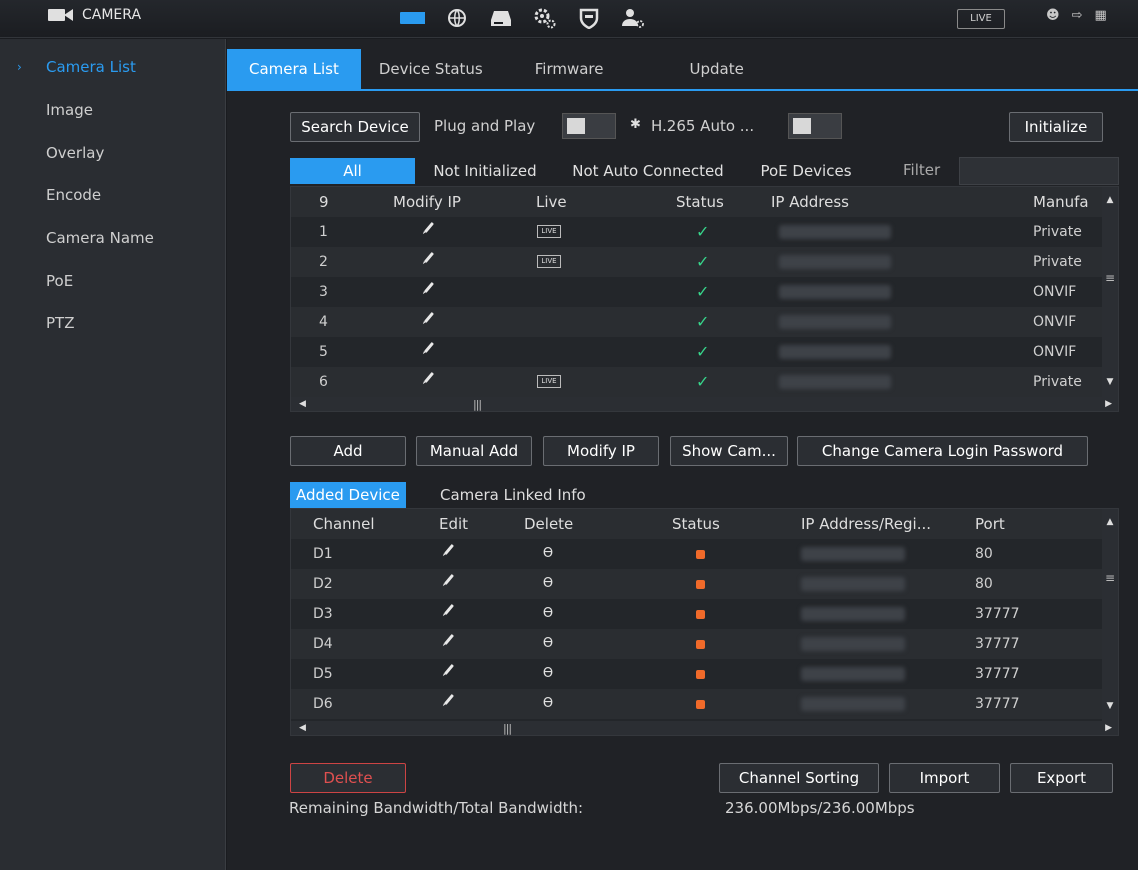 The image size is (1138, 870). I want to click on h265-auto-toggle, so click(815, 126).